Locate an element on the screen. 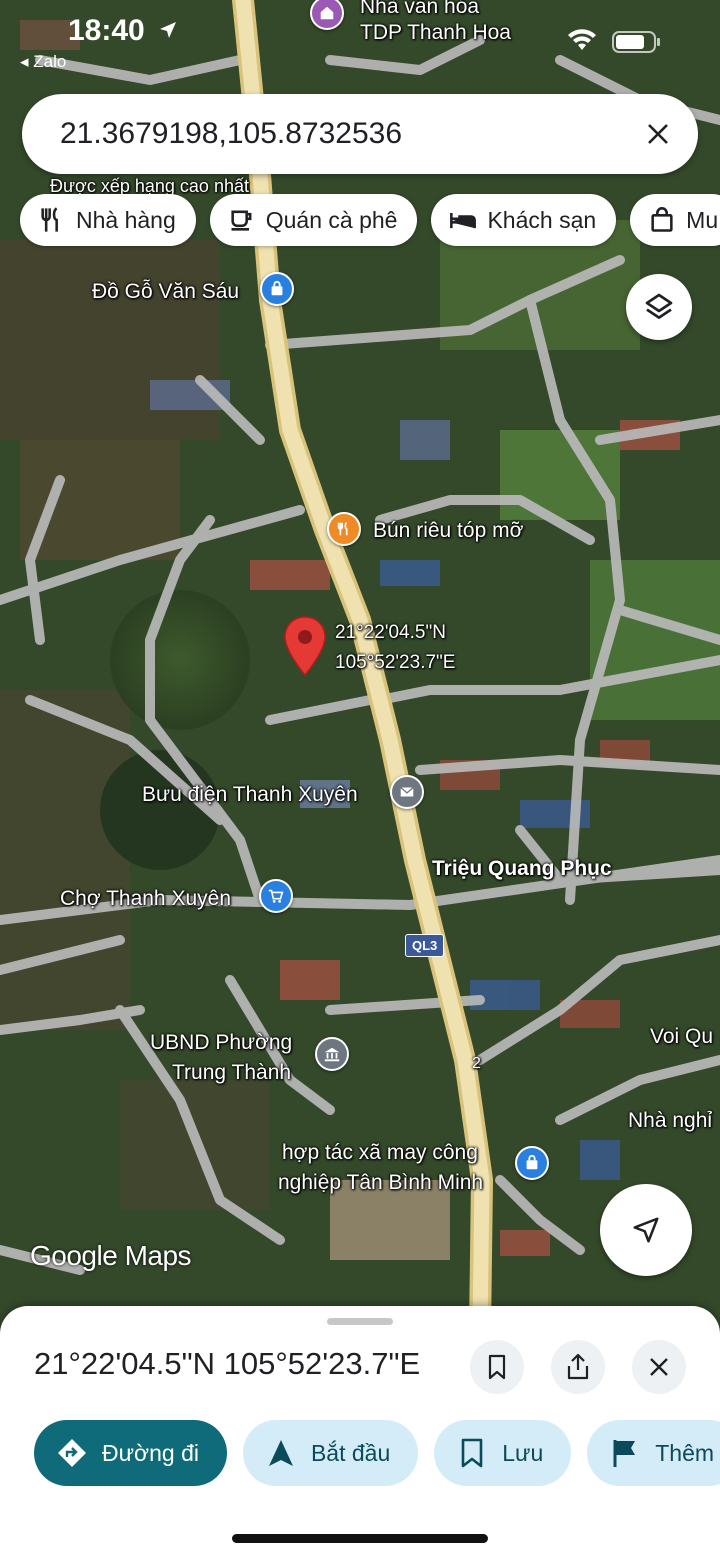 This screenshot has height=1558, width=720. close-sheet-button is located at coordinates (659, 1367).